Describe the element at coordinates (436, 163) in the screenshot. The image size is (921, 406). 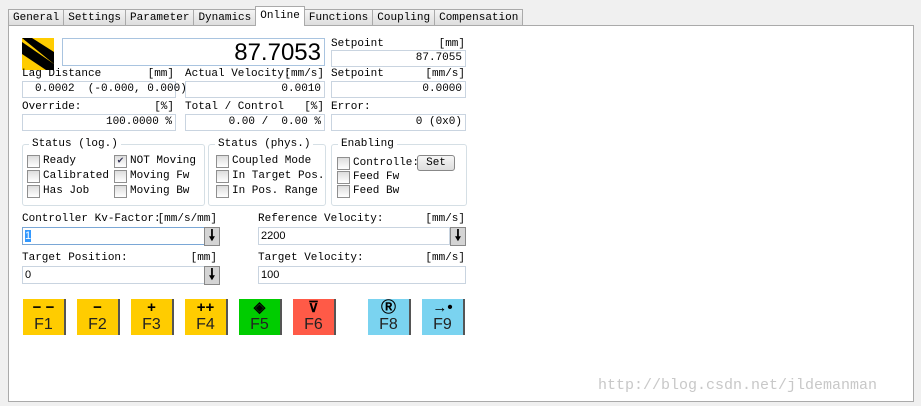
I see `set-button: Set` at that location.